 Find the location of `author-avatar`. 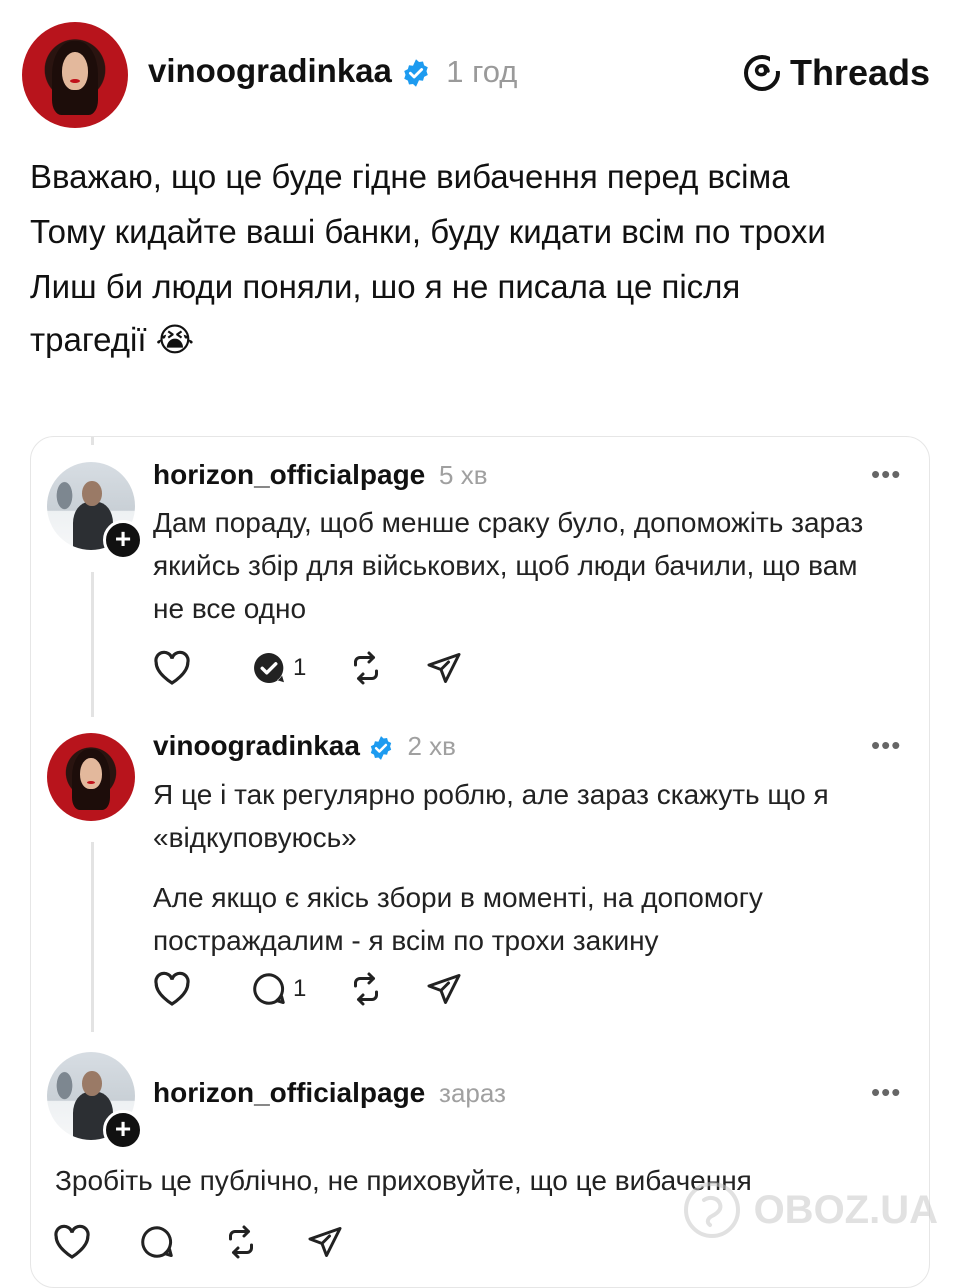

author-avatar is located at coordinates (75, 75).